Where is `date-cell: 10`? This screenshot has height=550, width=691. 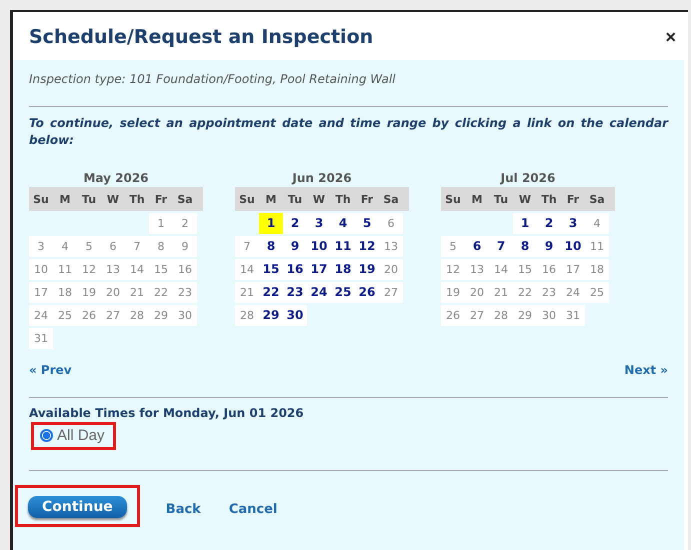 date-cell: 10 is located at coordinates (41, 269).